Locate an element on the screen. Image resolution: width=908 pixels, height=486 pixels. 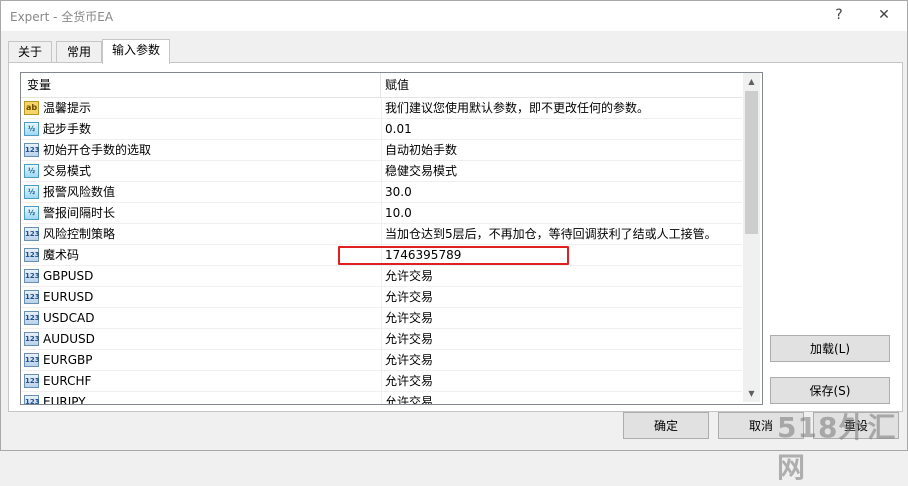
scroll-up-icon: ▲ is located at coordinates (751, 81).